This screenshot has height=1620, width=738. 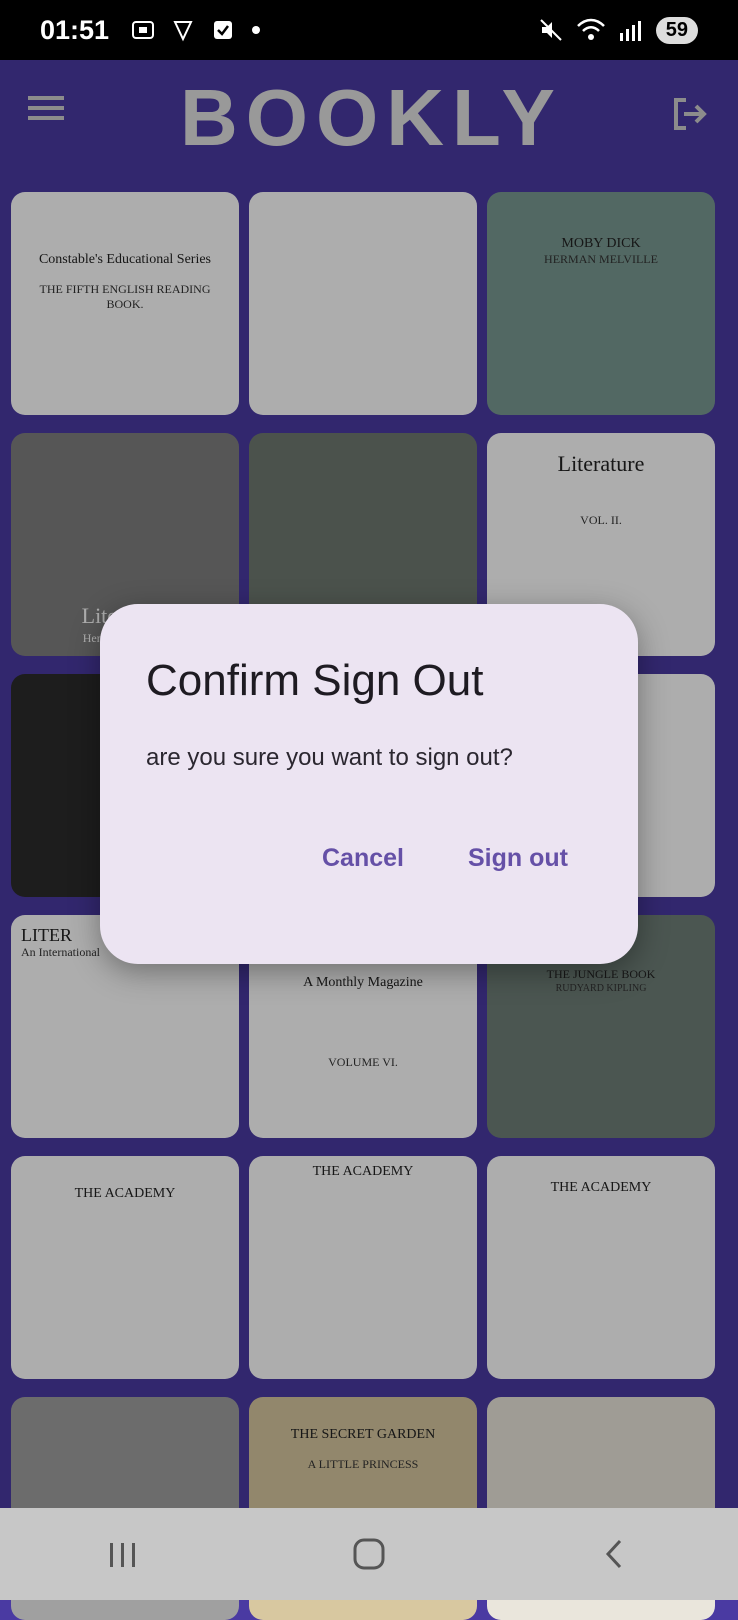 I want to click on back-button, so click(x=615, y=1554).